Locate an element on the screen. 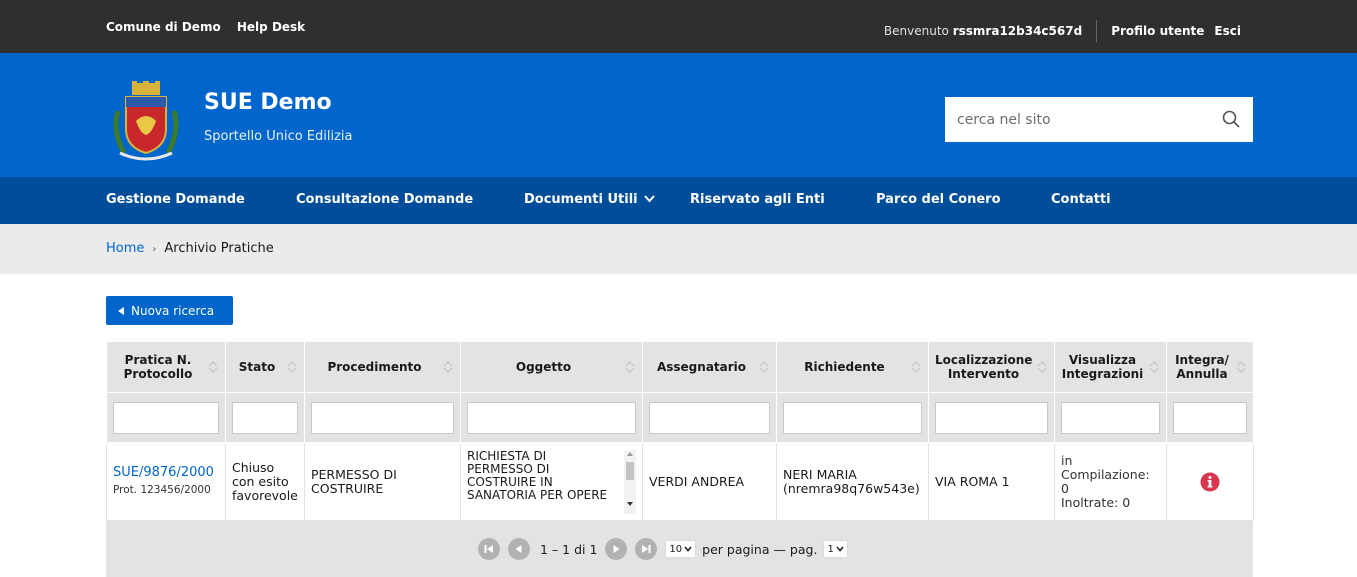 This screenshot has height=577, width=1357. col-header-stato: Stato is located at coordinates (265, 367).